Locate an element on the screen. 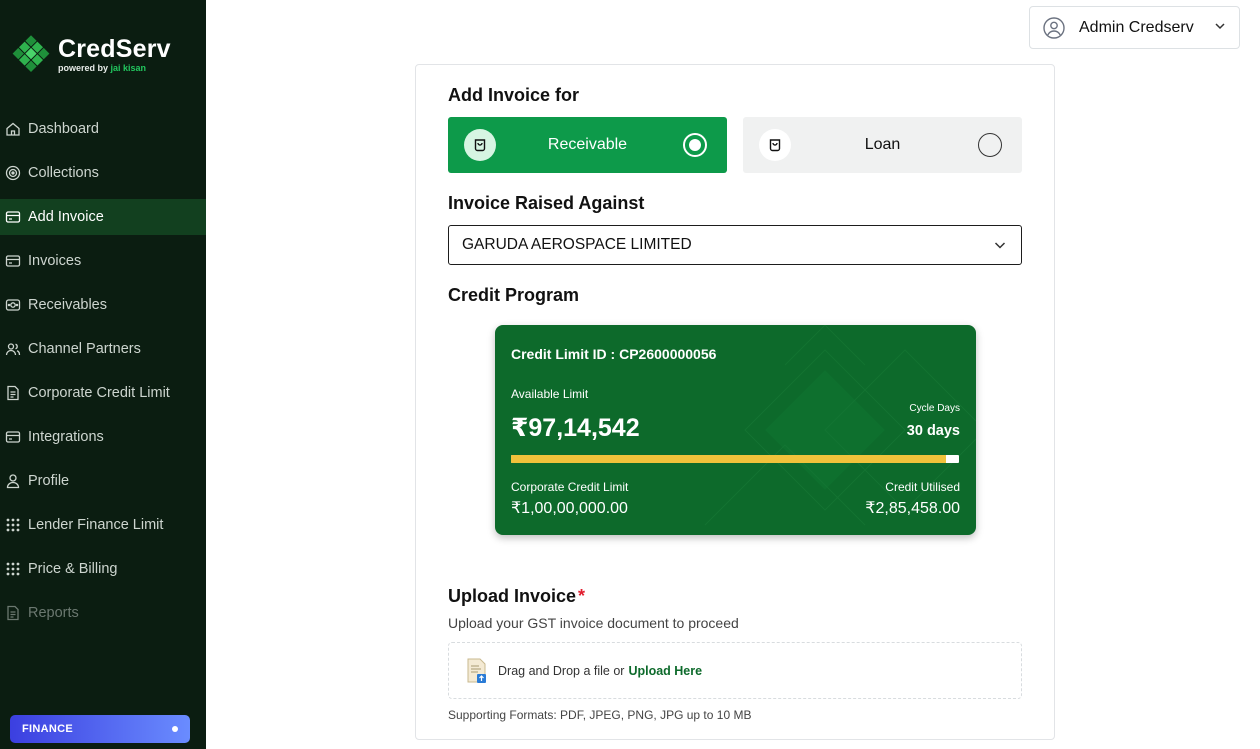 The width and height of the screenshot is (1260, 749). sidebar-item-lender-finance-limit: Lender Finance Limit is located at coordinates (103, 525).